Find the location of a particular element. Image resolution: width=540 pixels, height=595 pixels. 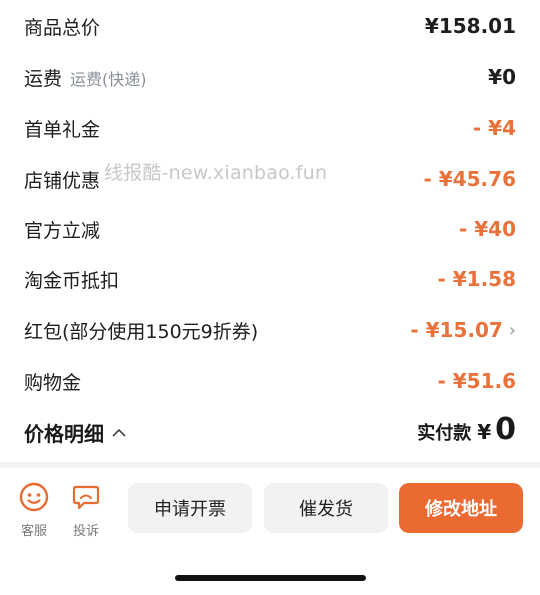

paid-label: 实付款 is located at coordinates (444, 433).